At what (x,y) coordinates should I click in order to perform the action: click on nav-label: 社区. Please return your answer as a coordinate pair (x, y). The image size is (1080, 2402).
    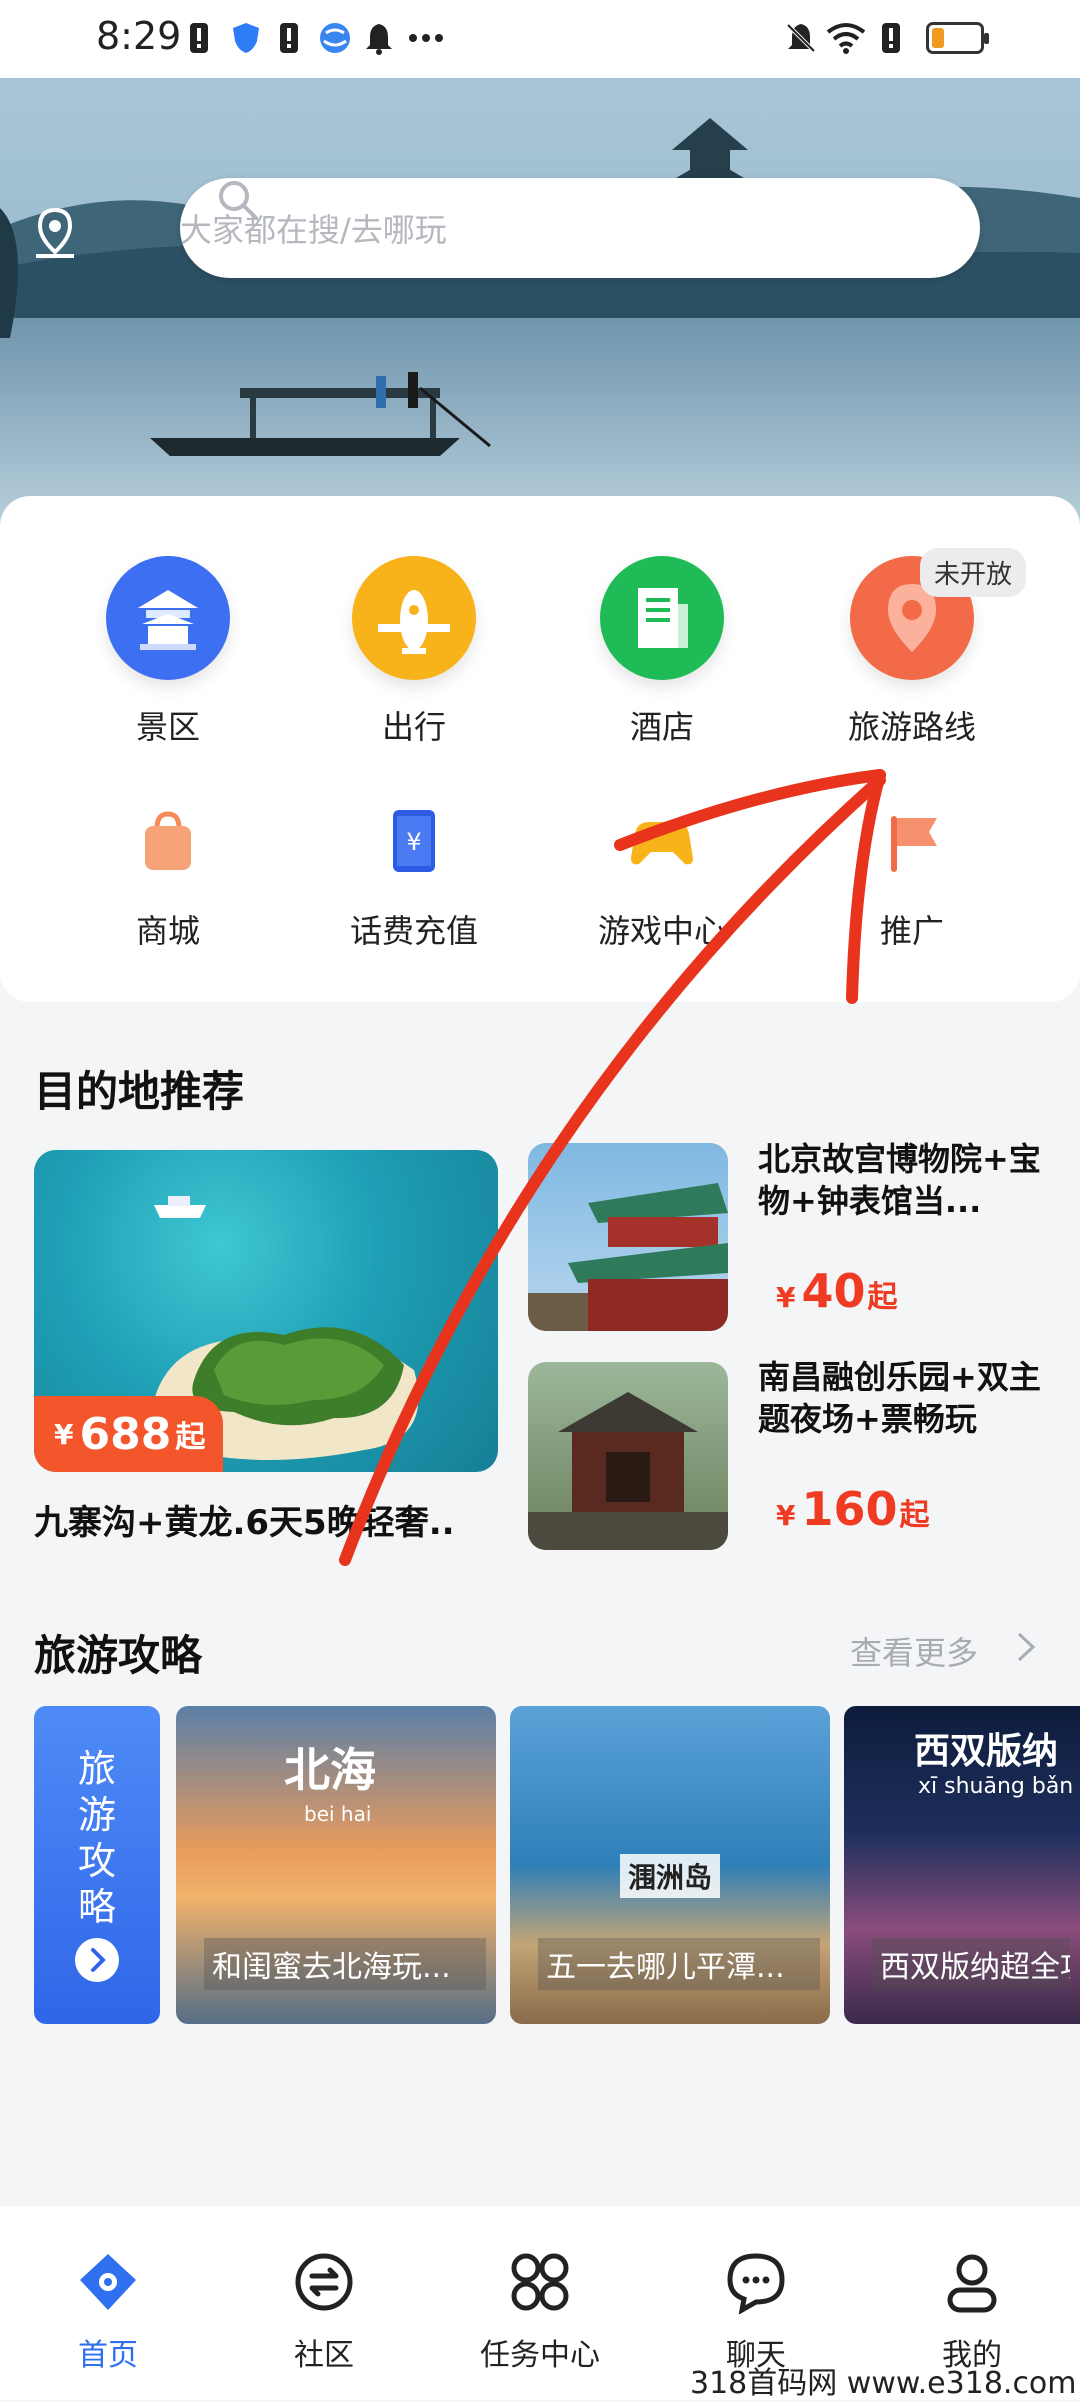
    Looking at the image, I should click on (324, 2355).